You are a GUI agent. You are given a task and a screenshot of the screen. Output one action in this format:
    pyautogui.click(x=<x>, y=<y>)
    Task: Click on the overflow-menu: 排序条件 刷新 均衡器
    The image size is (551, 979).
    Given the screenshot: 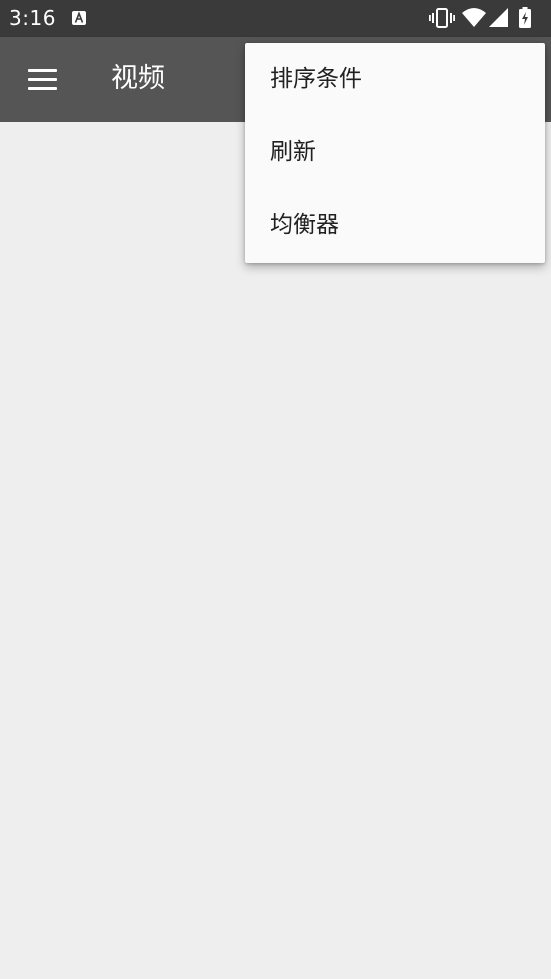 What is the action you would take?
    pyautogui.click(x=395, y=153)
    